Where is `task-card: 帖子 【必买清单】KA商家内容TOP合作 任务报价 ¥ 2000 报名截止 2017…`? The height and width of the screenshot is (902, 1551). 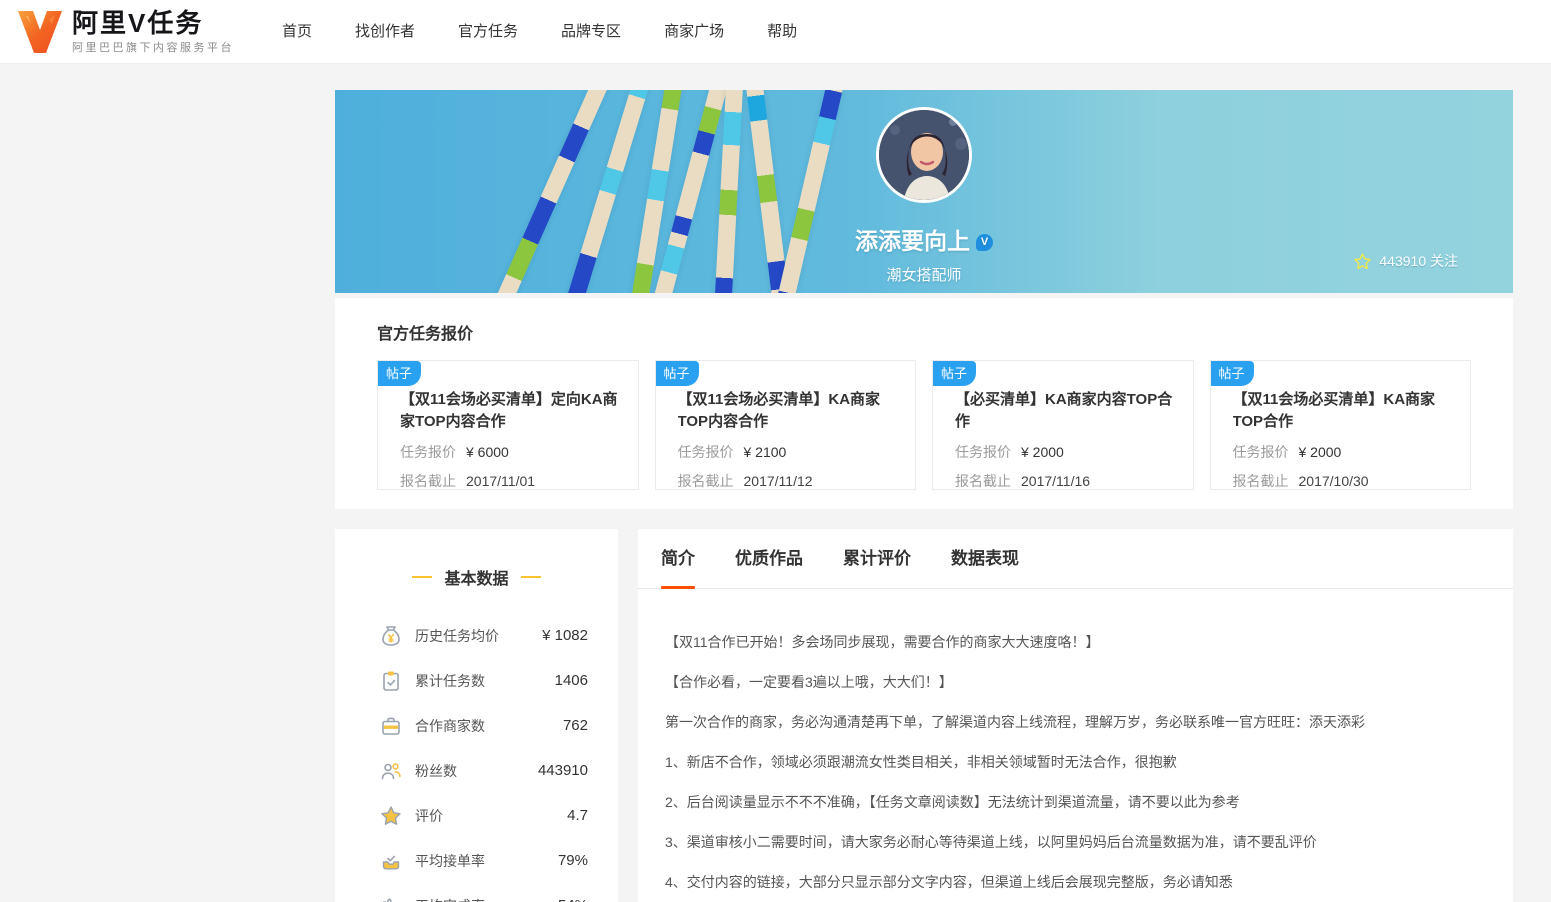 task-card: 帖子 【必买清单】KA商家内容TOP合作 任务报价 ¥ 2000 报名截止 2017… is located at coordinates (1063, 425).